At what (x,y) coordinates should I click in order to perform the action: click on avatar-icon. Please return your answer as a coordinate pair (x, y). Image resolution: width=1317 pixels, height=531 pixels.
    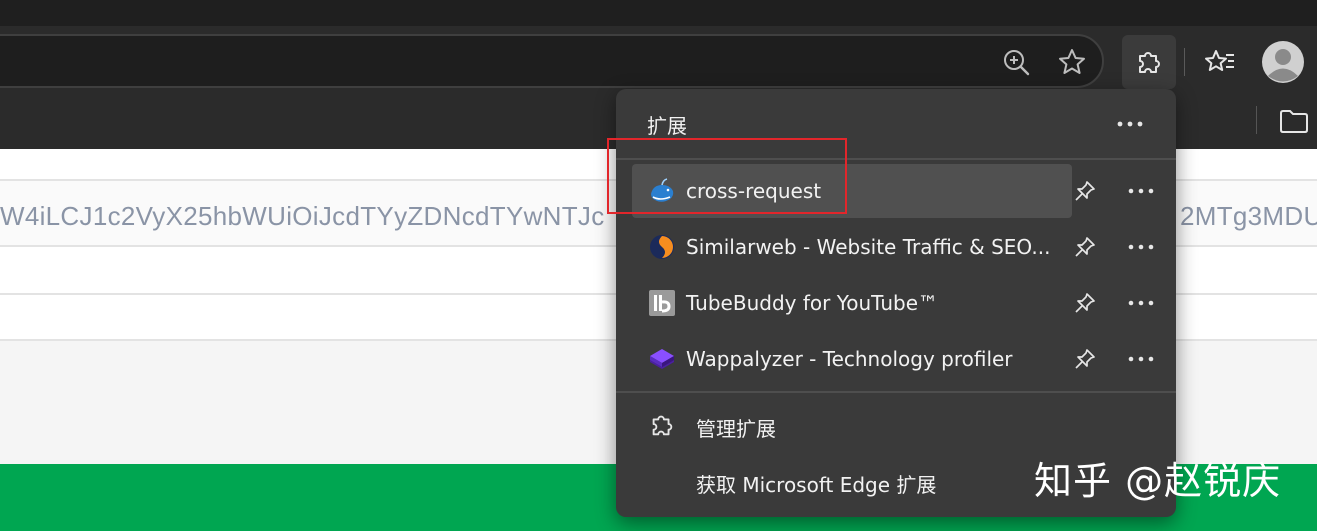
    Looking at the image, I should click on (1283, 62).